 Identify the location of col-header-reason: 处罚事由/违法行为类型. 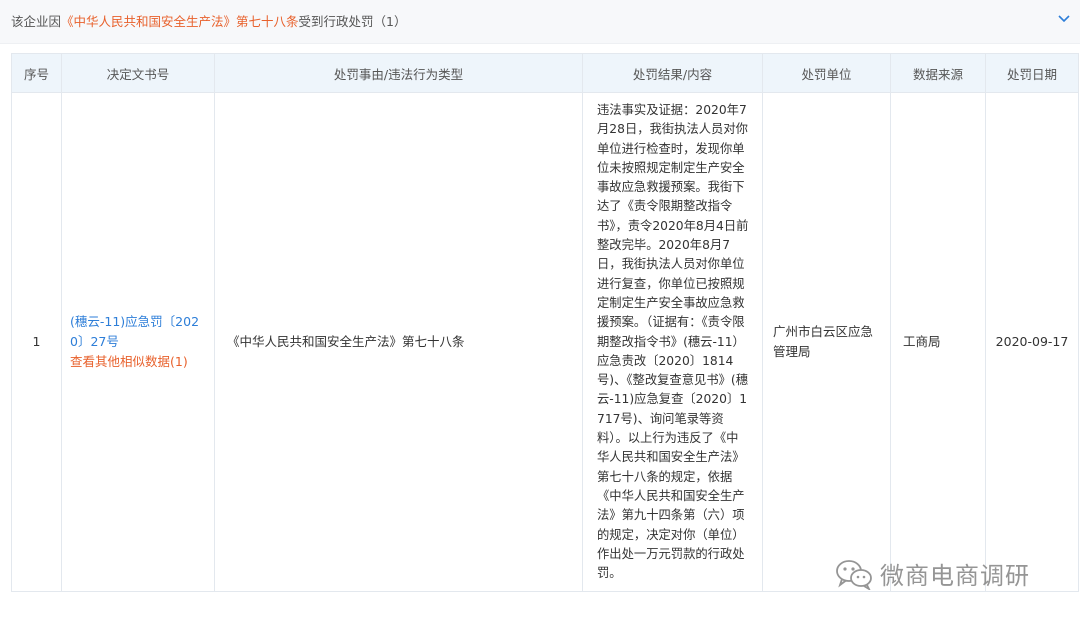
(399, 73).